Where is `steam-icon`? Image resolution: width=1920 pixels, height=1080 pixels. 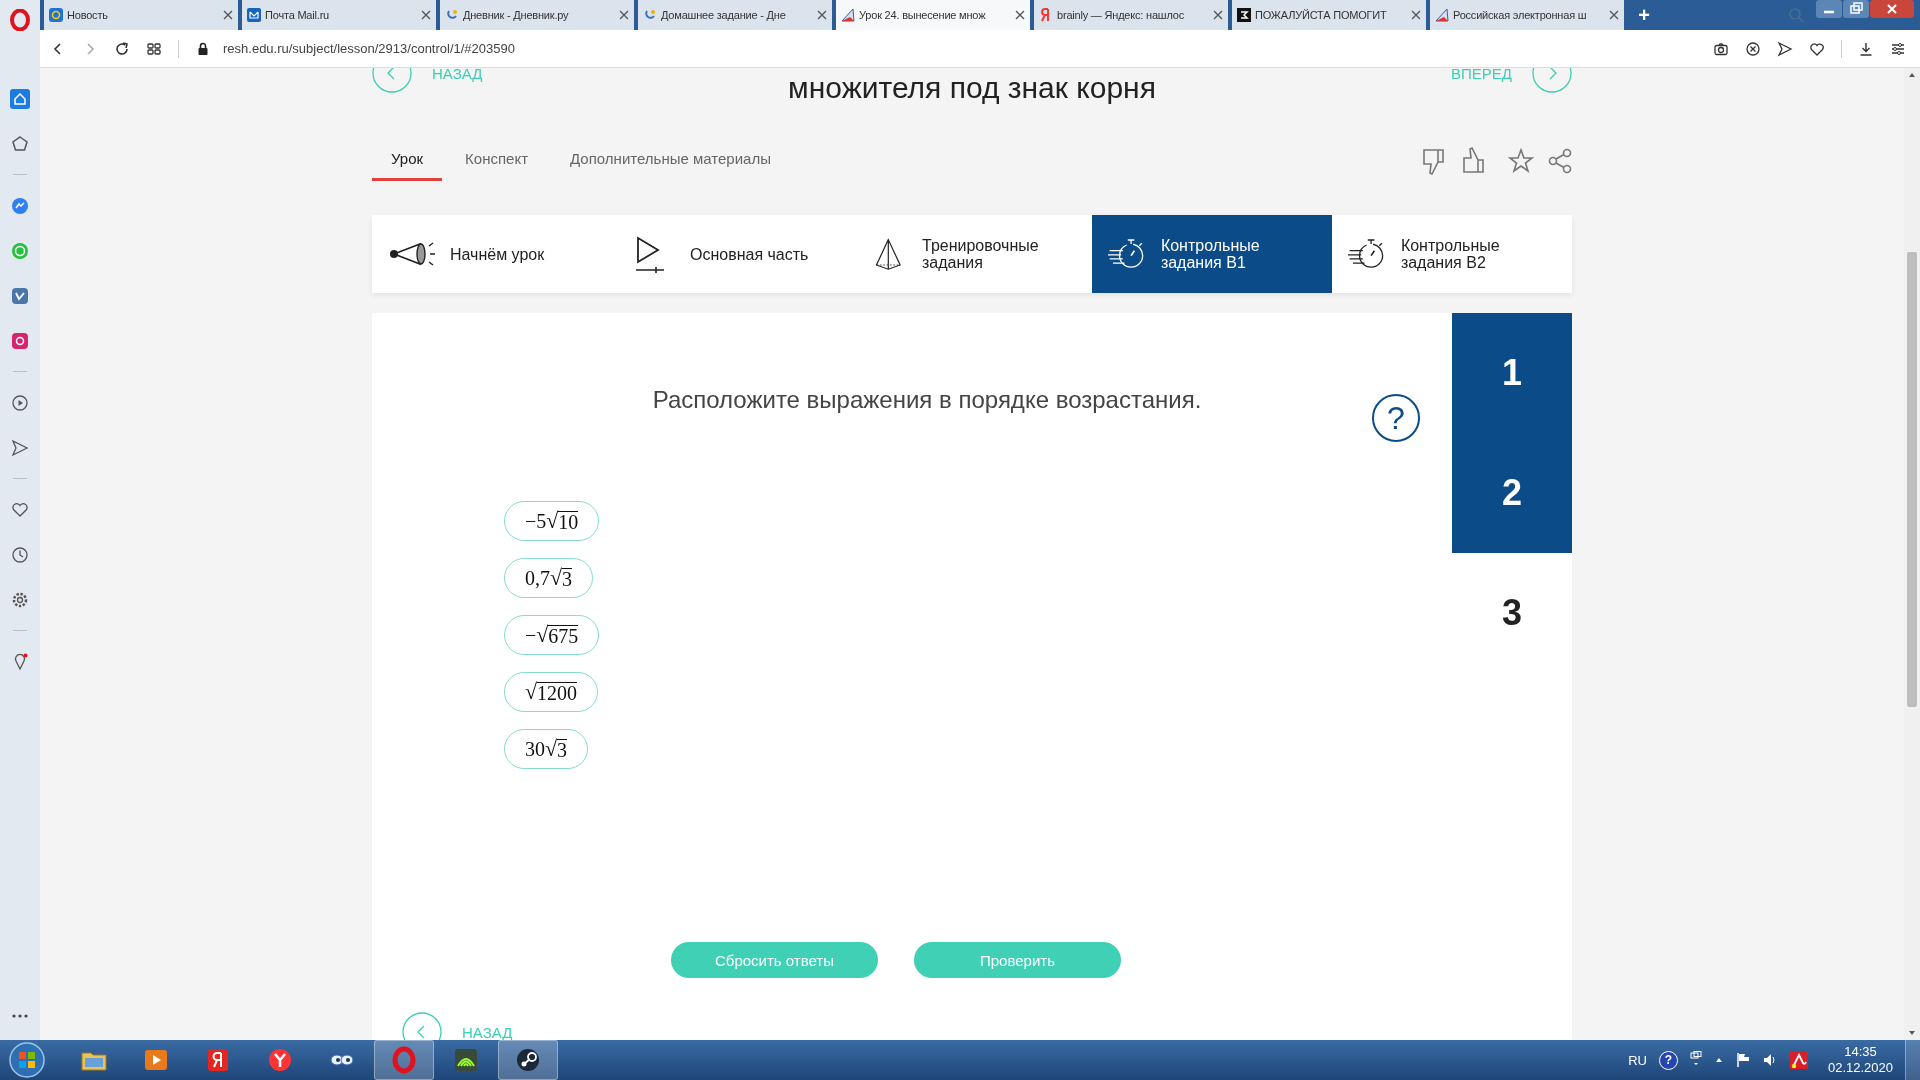 steam-icon is located at coordinates (528, 1060).